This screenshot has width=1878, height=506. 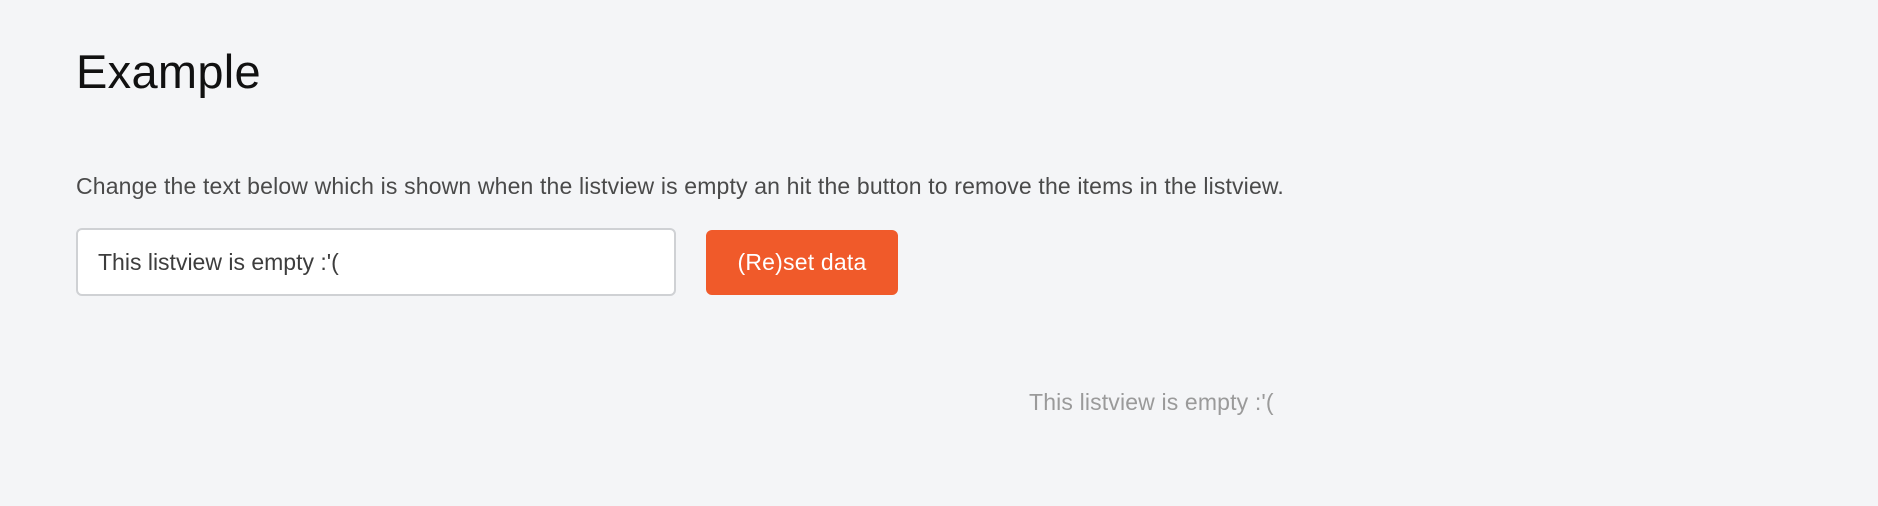 What do you see at coordinates (1151, 402) in the screenshot?
I see `listview-empty-message: This listview is empty :'(` at bounding box center [1151, 402].